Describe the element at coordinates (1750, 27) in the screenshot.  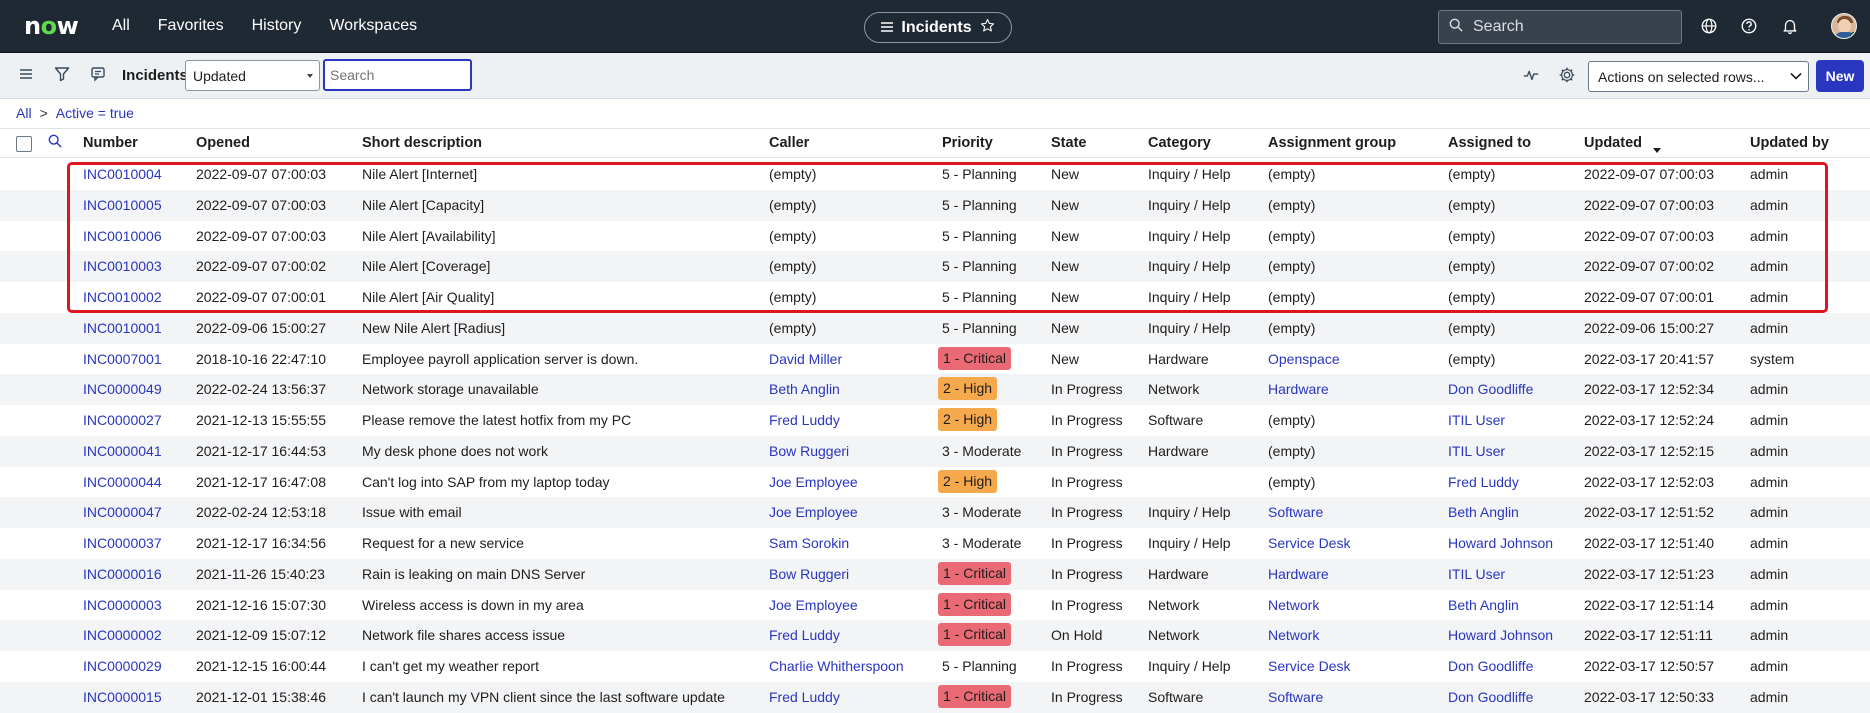
I see `help-icon` at that location.